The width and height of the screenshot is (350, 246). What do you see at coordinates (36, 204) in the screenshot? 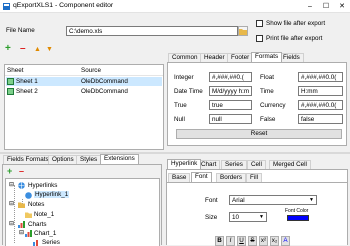
I see `tree-node-notes: Notes` at bounding box center [36, 204].